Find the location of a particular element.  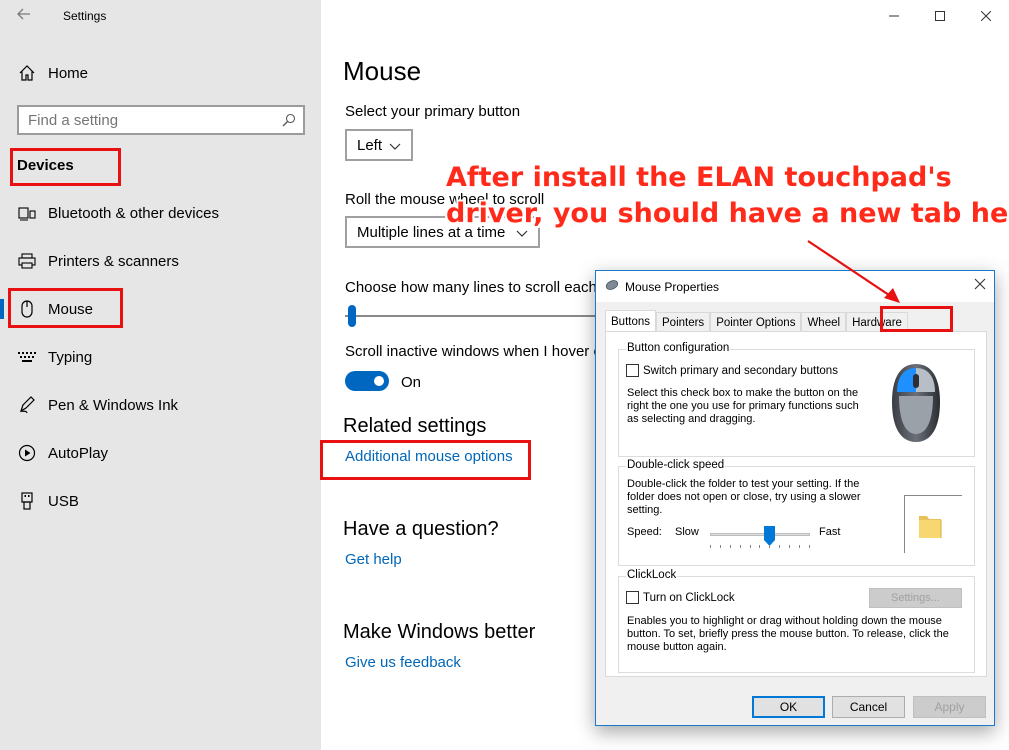

primary-button-label: Select your primary button is located at coordinates (433, 111).